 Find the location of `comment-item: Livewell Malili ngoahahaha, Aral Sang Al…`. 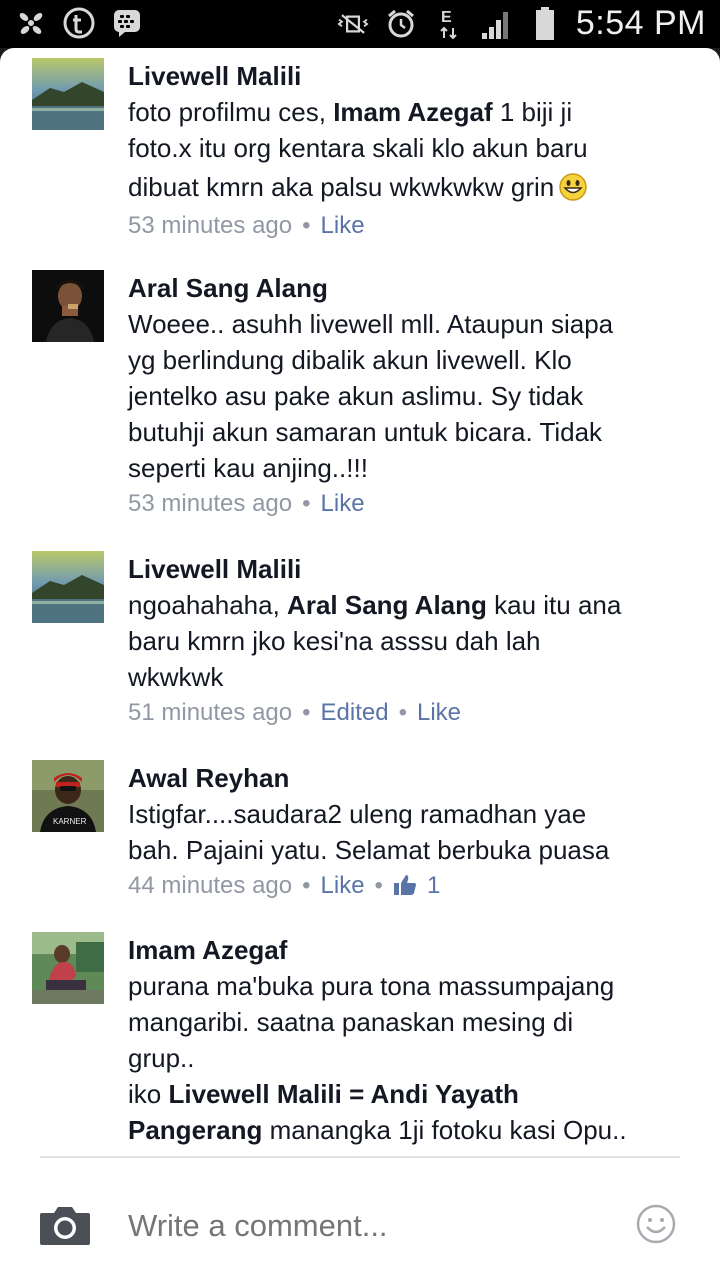

comment-item: Livewell Malili ngoahahaha, Aral Sang Al… is located at coordinates (360, 646).